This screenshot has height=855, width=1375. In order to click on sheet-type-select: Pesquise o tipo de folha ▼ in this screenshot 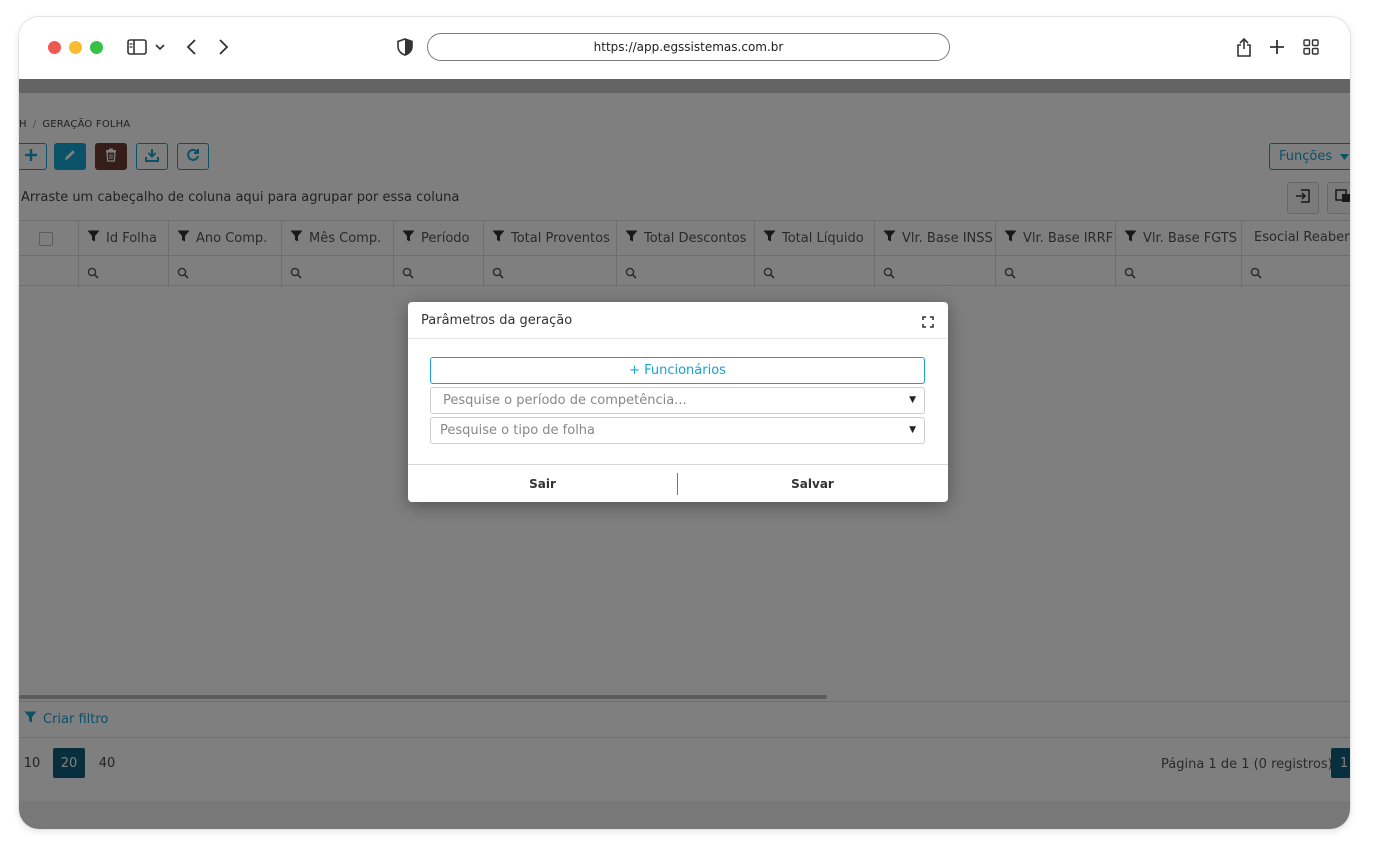, I will do `click(677, 430)`.